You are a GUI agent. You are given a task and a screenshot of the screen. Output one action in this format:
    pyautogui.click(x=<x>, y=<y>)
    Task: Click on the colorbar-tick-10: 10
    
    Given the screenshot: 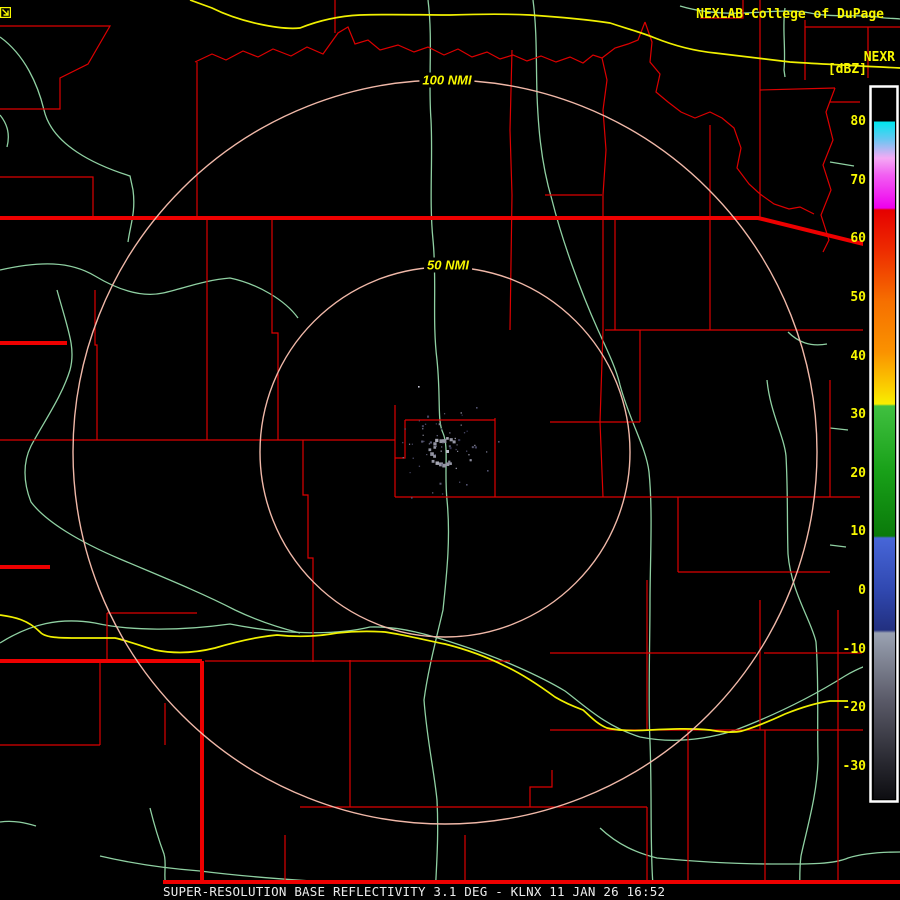 What is the action you would take?
    pyautogui.click(x=858, y=532)
    